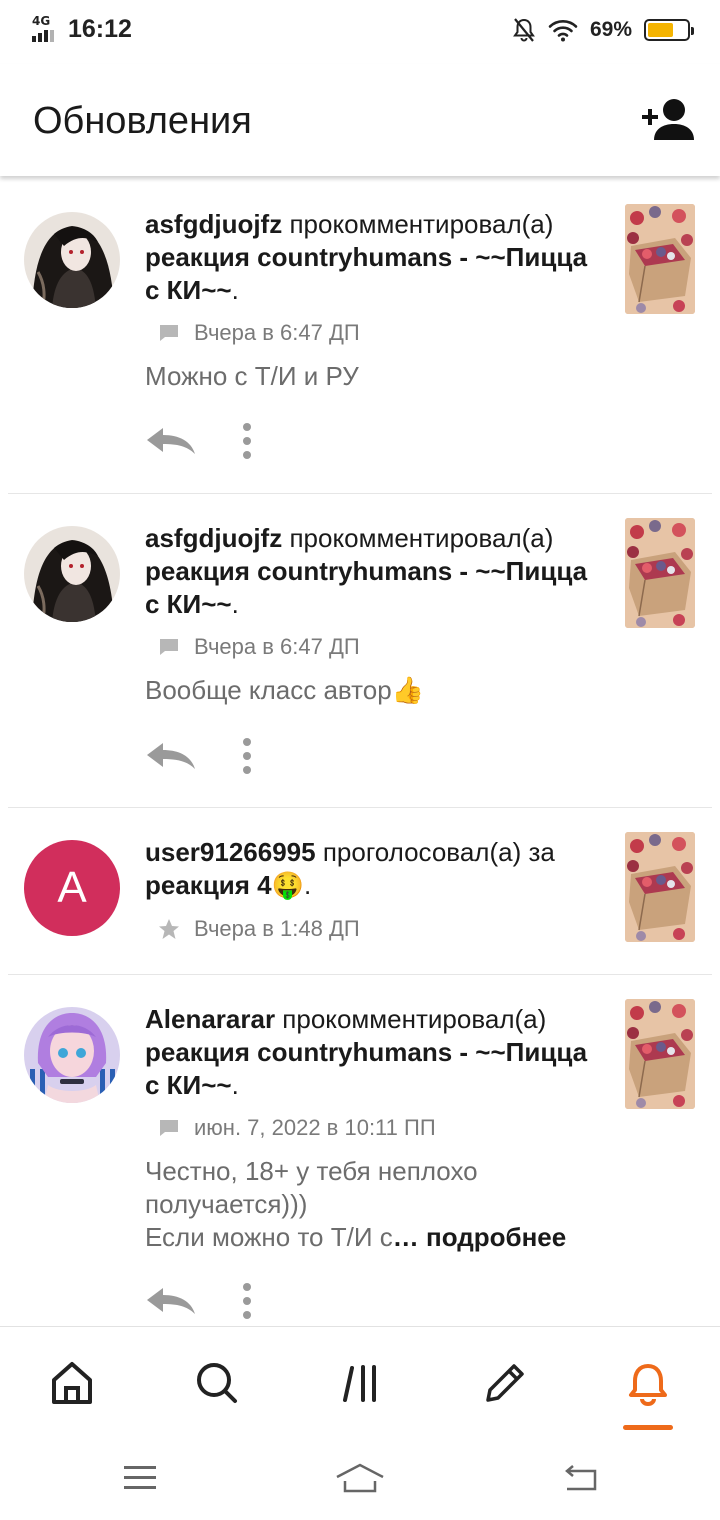  Describe the element at coordinates (648, 1427) in the screenshot. I see `active-tab-indicator` at that location.